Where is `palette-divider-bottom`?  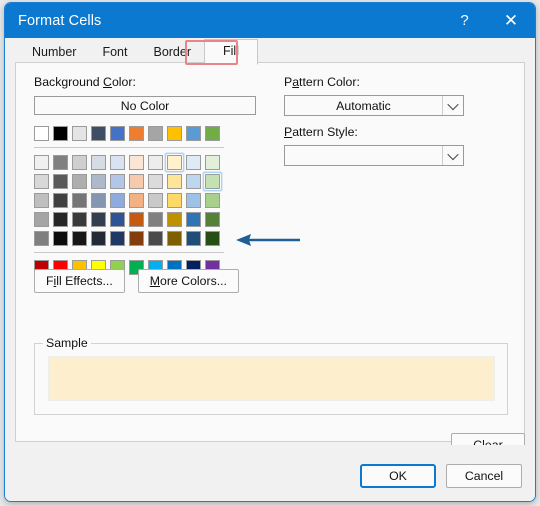
palette-divider-bottom is located at coordinates (129, 252).